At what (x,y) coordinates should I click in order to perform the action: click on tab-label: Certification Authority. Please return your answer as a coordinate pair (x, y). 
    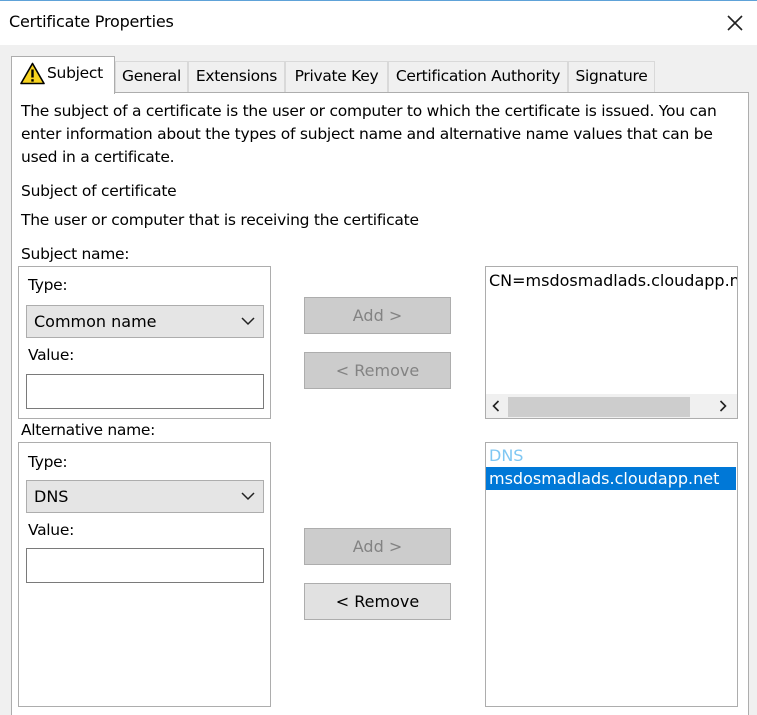
    Looking at the image, I should click on (478, 76).